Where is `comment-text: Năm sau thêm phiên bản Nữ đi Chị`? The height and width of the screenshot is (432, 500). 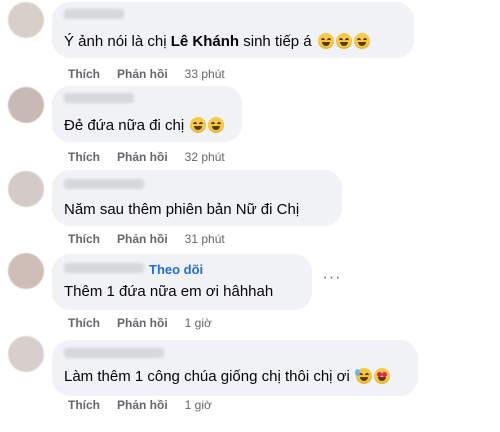
comment-text: Năm sau thêm phiên bản Nữ đi Chị is located at coordinates (182, 209).